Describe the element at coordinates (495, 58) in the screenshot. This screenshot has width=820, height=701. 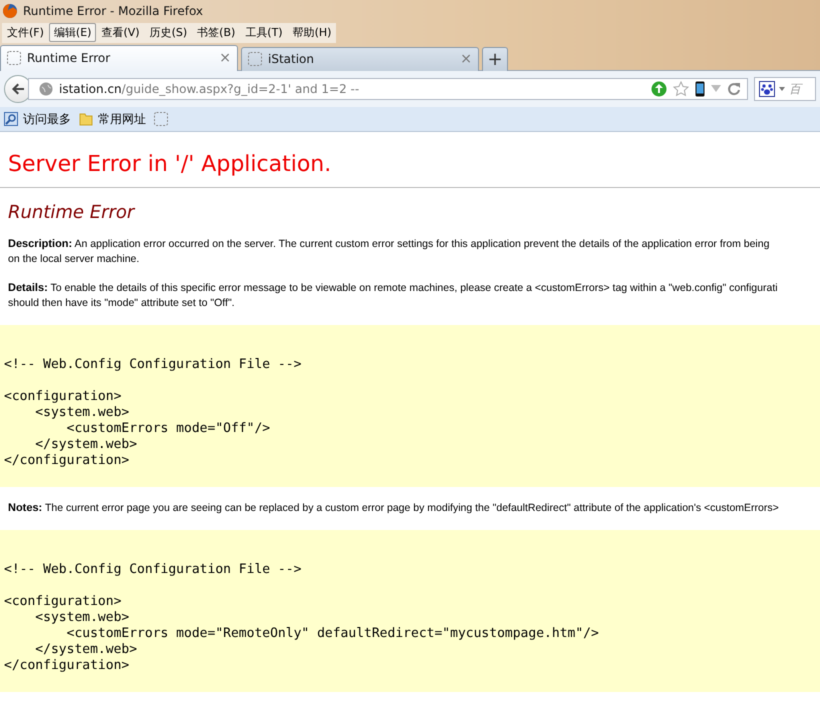
I see `new-tab-button: +` at that location.